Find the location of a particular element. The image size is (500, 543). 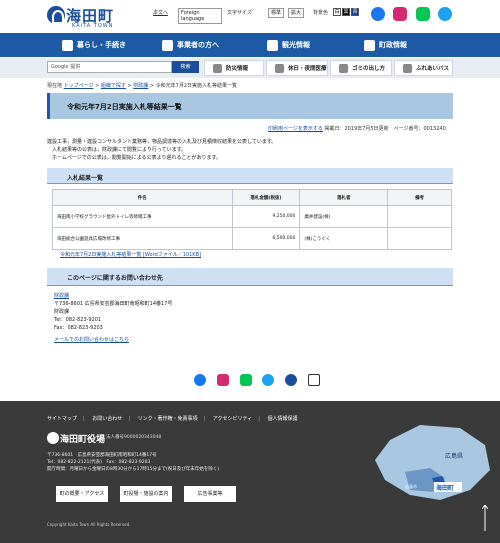

footer-button-facilities: 町役場・施設の案内 is located at coordinates (146, 494).